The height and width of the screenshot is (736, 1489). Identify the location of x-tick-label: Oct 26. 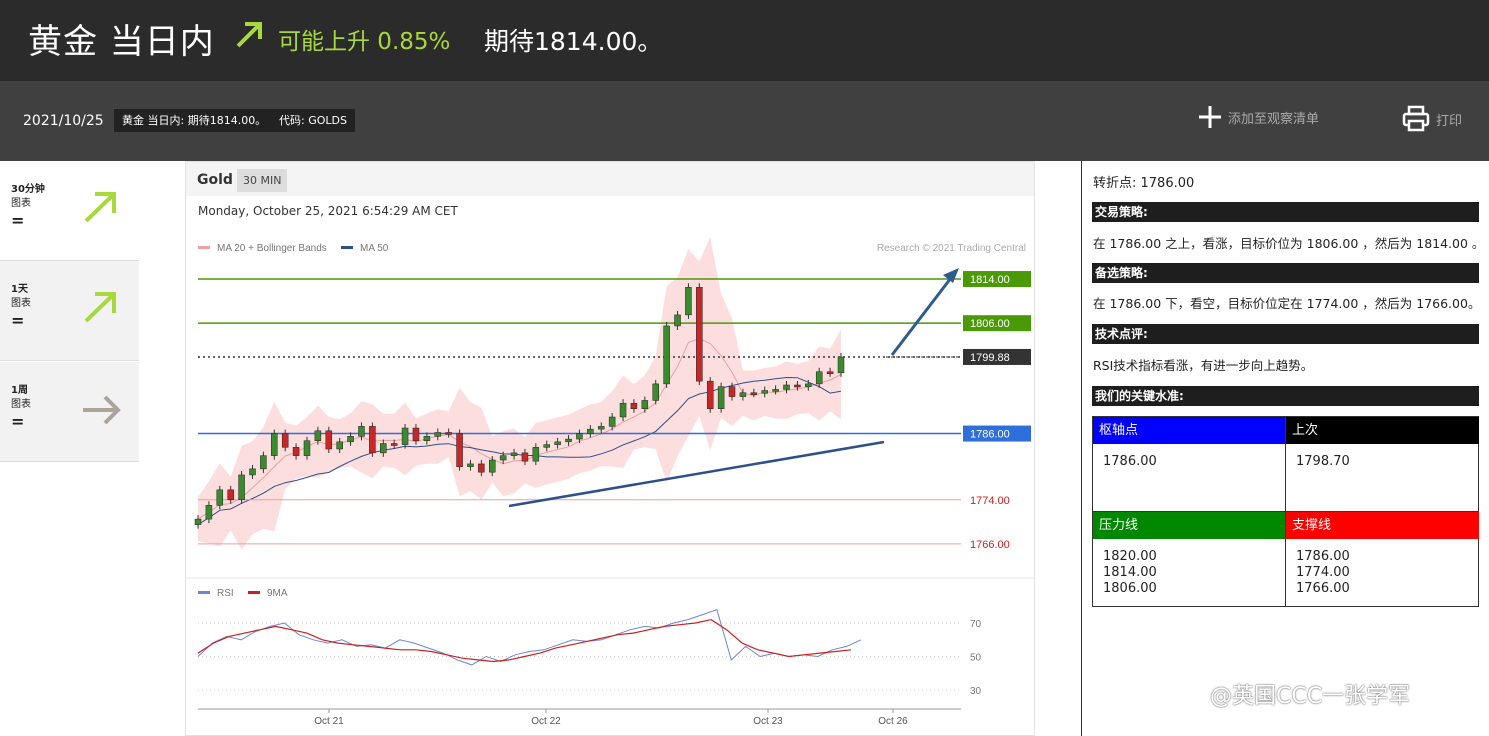
(893, 721).